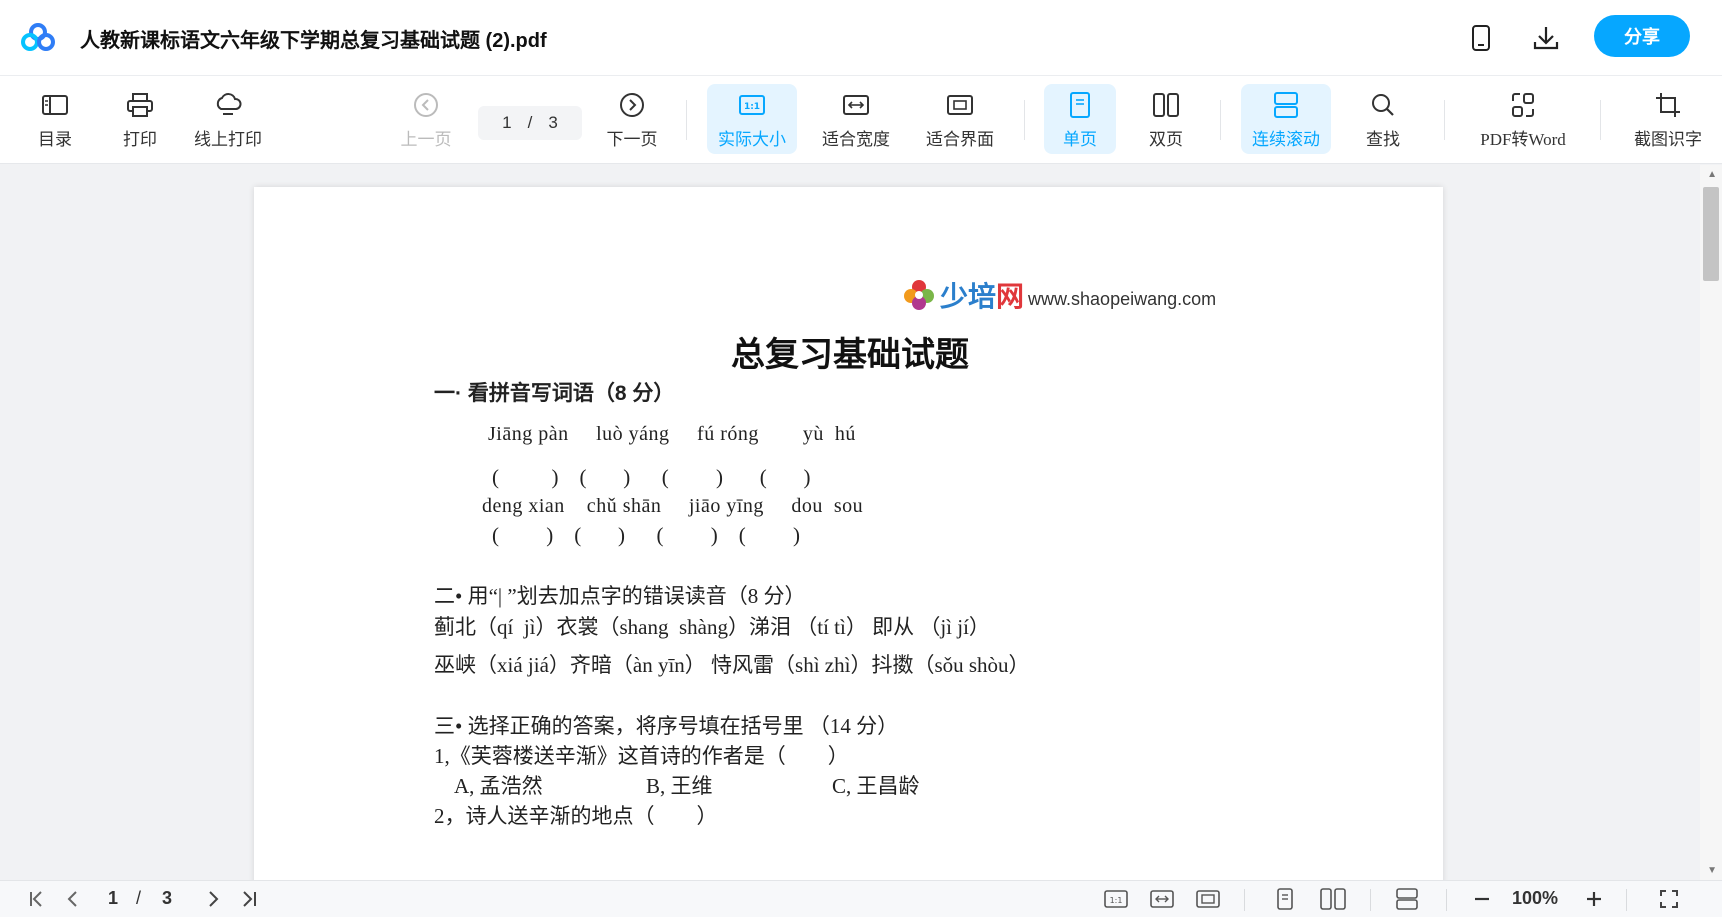 The width and height of the screenshot is (1722, 917). I want to click on continuous-scroll-label: 连续滚动, so click(1286, 139).